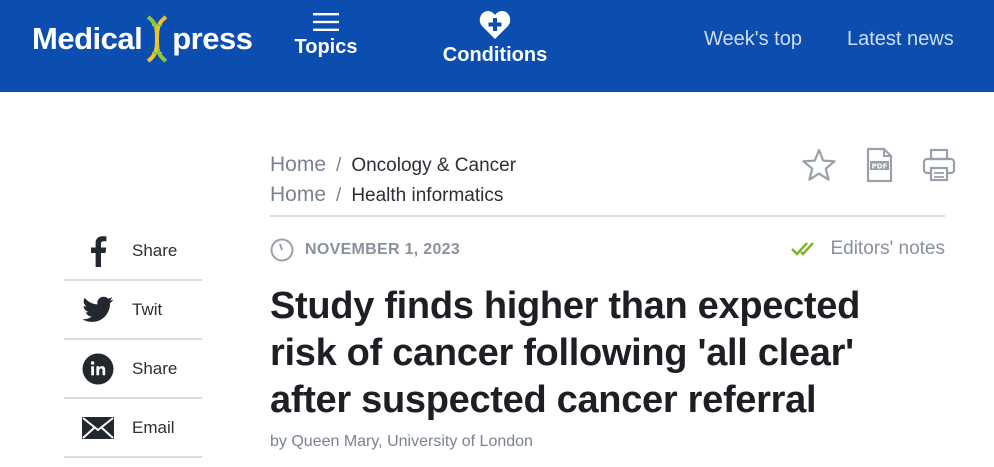 This screenshot has height=467, width=994. I want to click on breadcrumb-row: Home / Oncology & Cancer, so click(393, 165).